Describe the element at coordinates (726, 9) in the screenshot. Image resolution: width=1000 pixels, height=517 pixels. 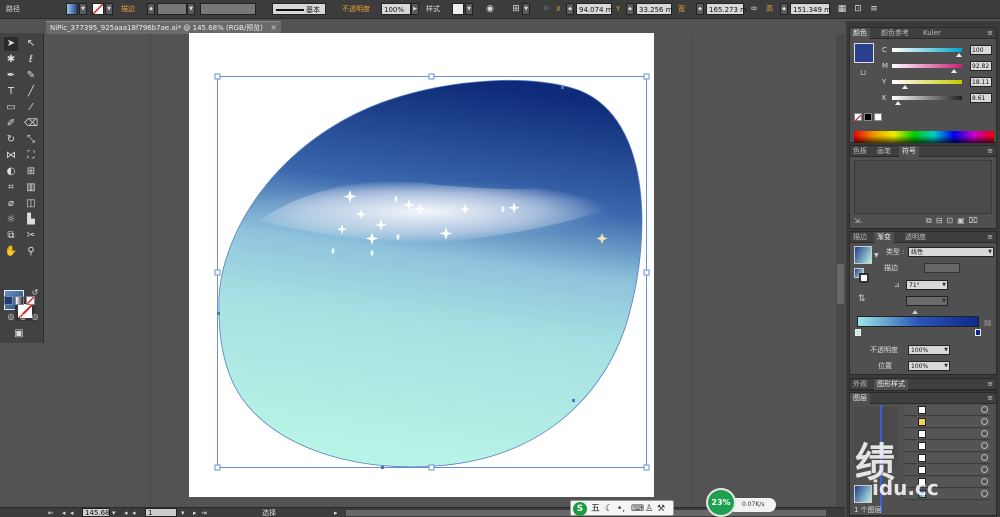
I see `width-input: 165.273 m` at that location.